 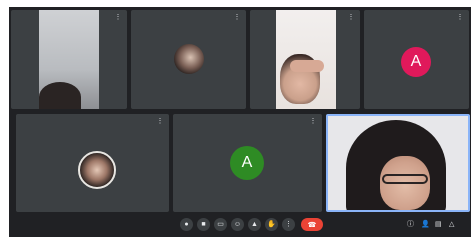 What do you see at coordinates (271, 224) in the screenshot?
I see `raise-hand-icon: ✋` at bounding box center [271, 224].